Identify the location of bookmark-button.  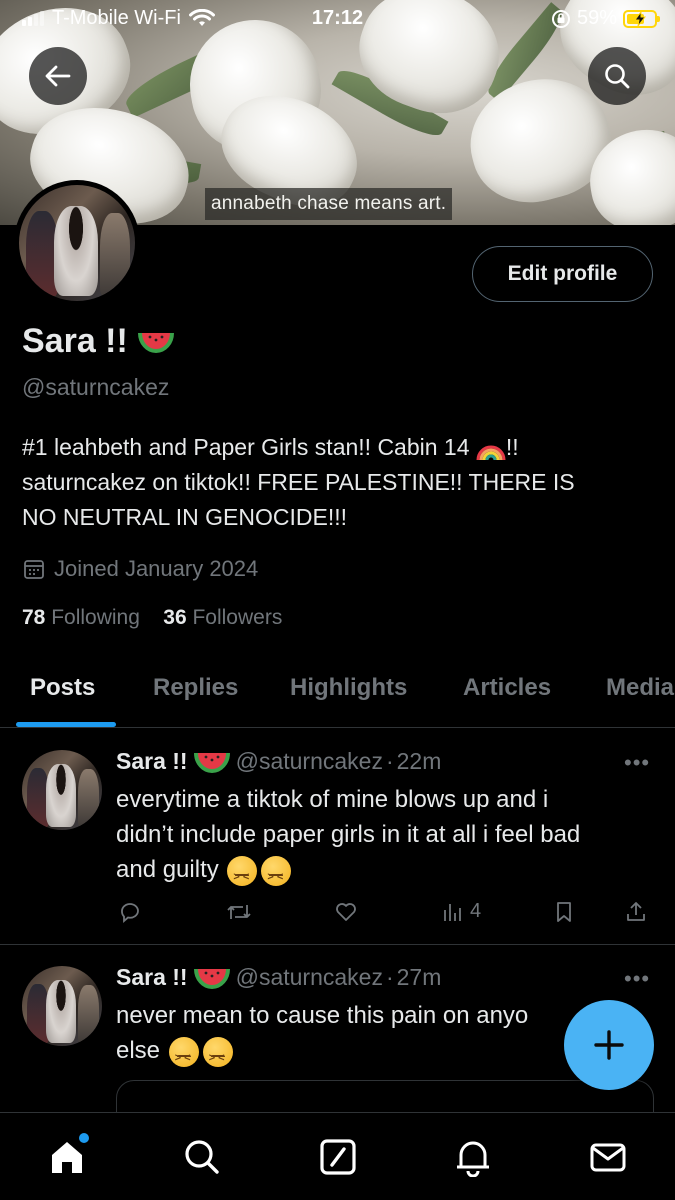
(564, 912).